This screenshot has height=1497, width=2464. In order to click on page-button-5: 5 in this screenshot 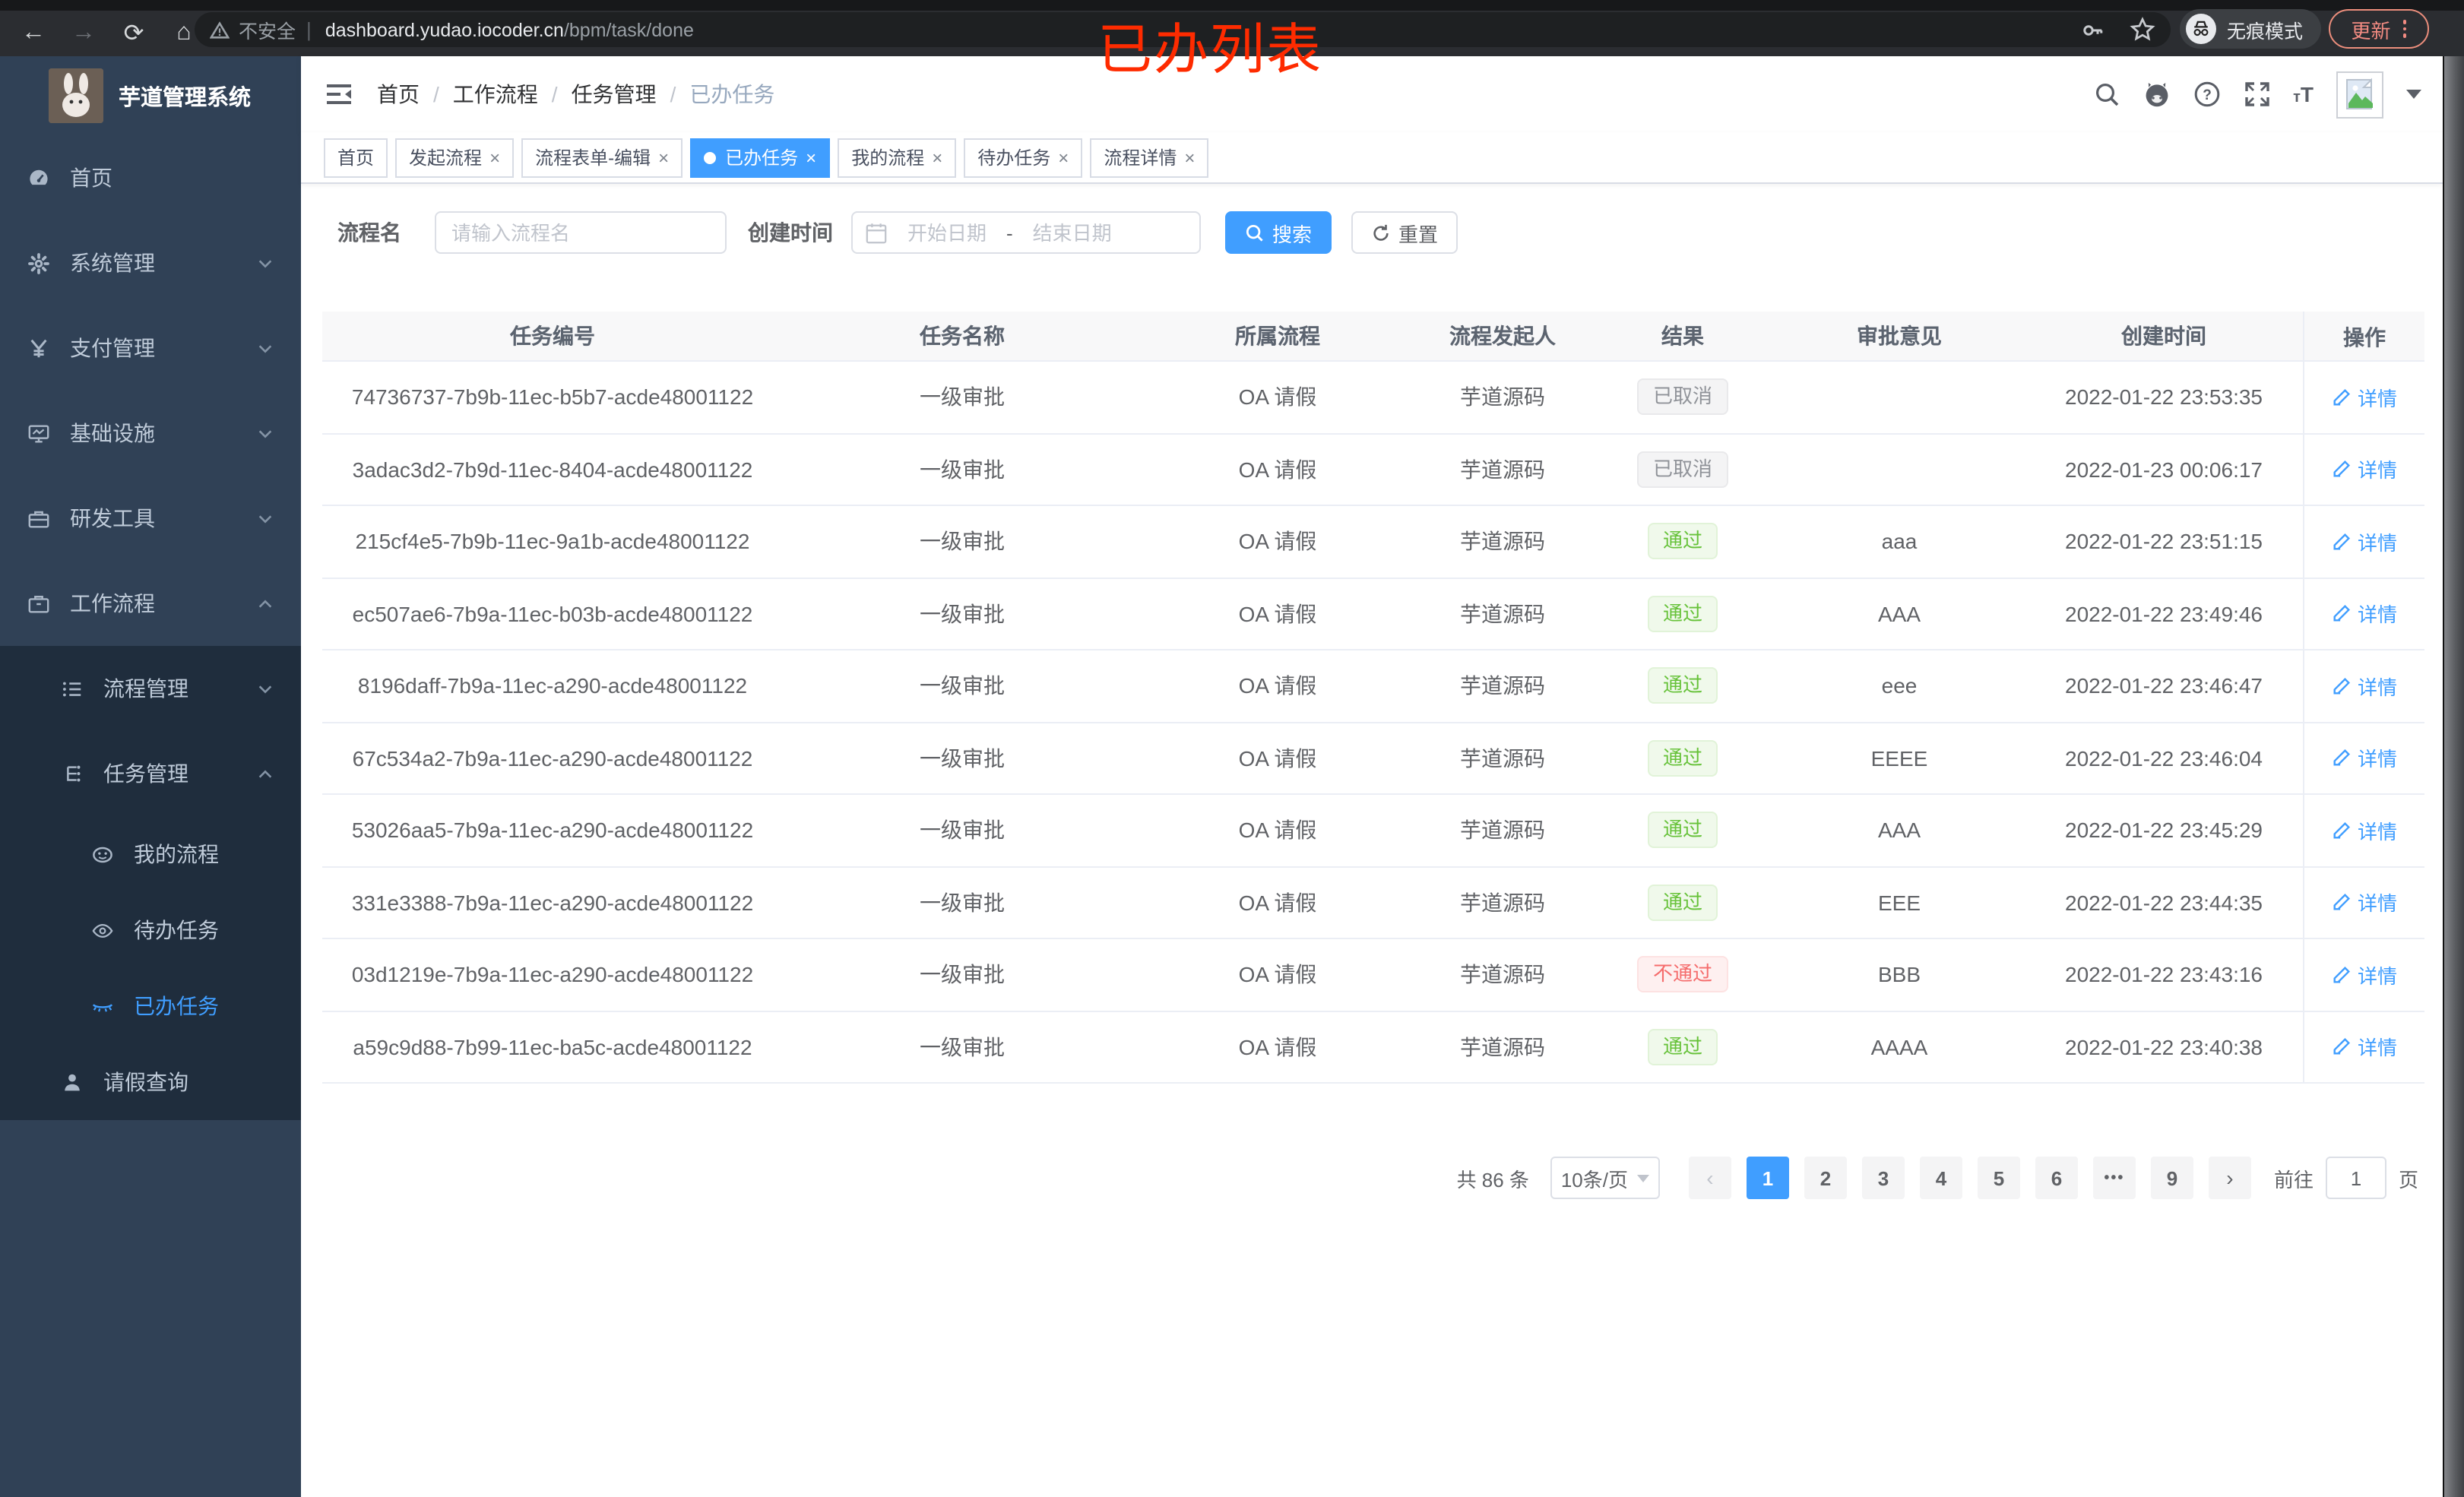, I will do `click(1998, 1178)`.